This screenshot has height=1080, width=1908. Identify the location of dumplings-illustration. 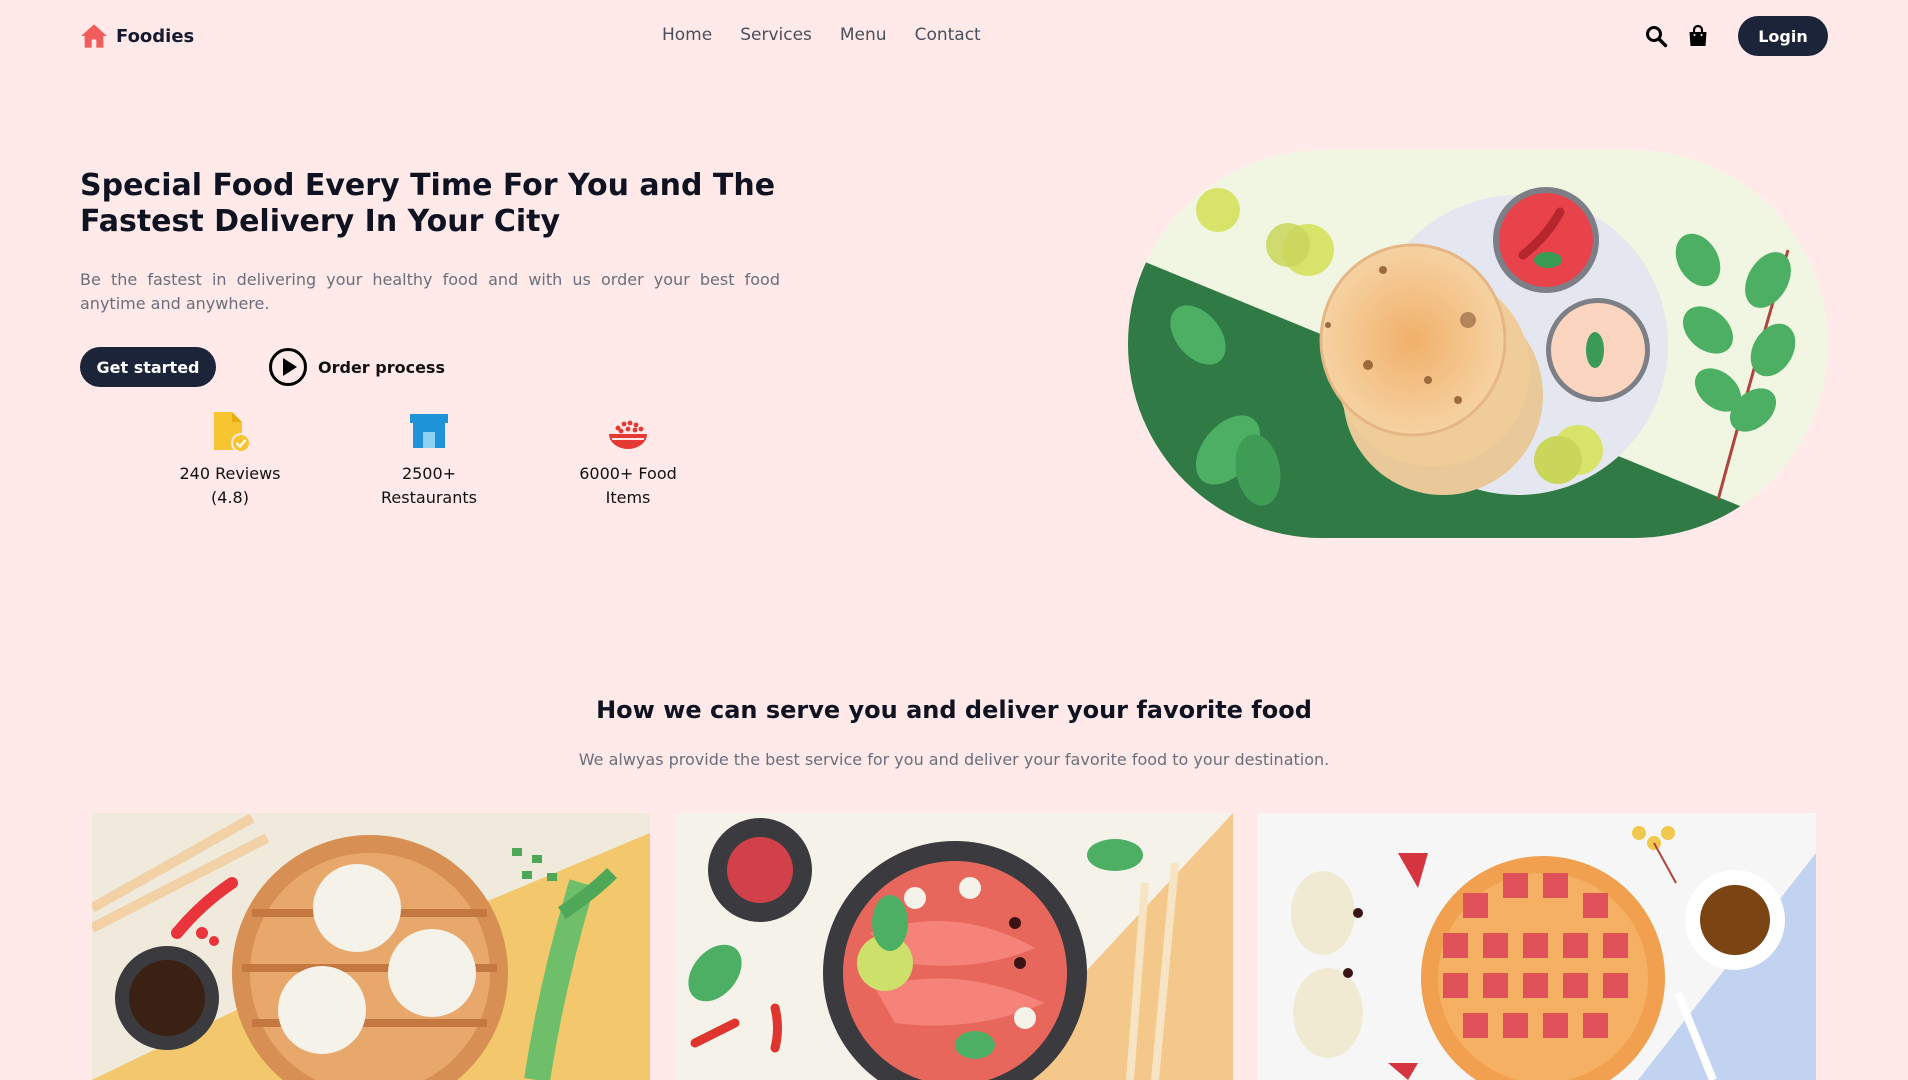
(371, 946).